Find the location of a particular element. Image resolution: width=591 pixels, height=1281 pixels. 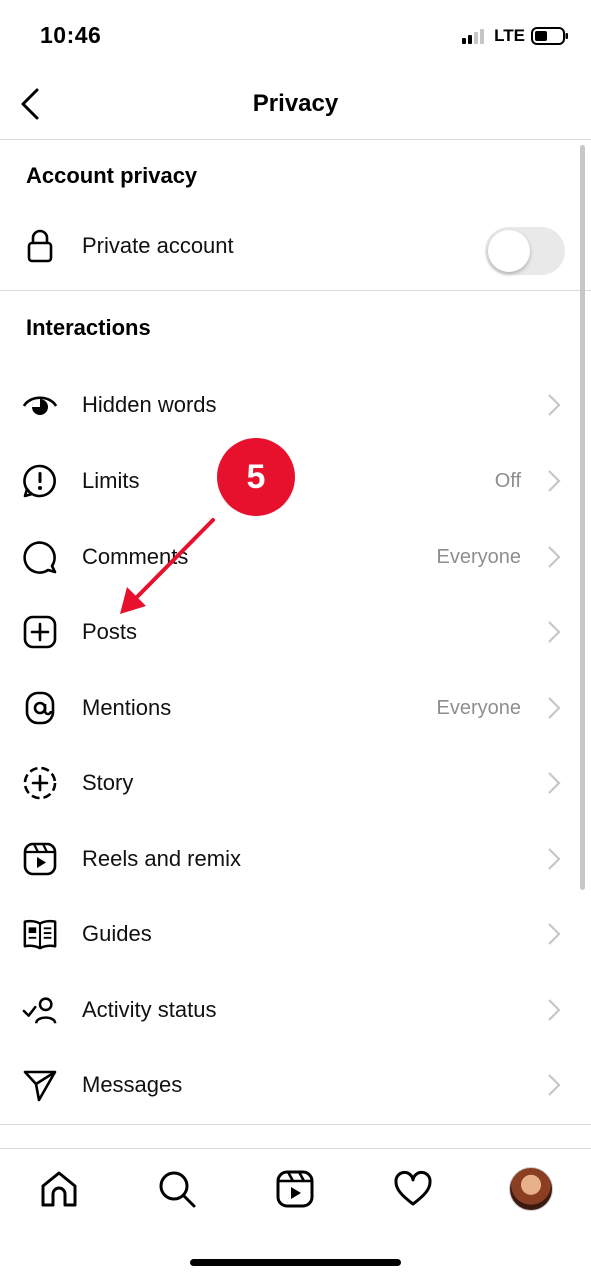

tab-search is located at coordinates (177, 1189).